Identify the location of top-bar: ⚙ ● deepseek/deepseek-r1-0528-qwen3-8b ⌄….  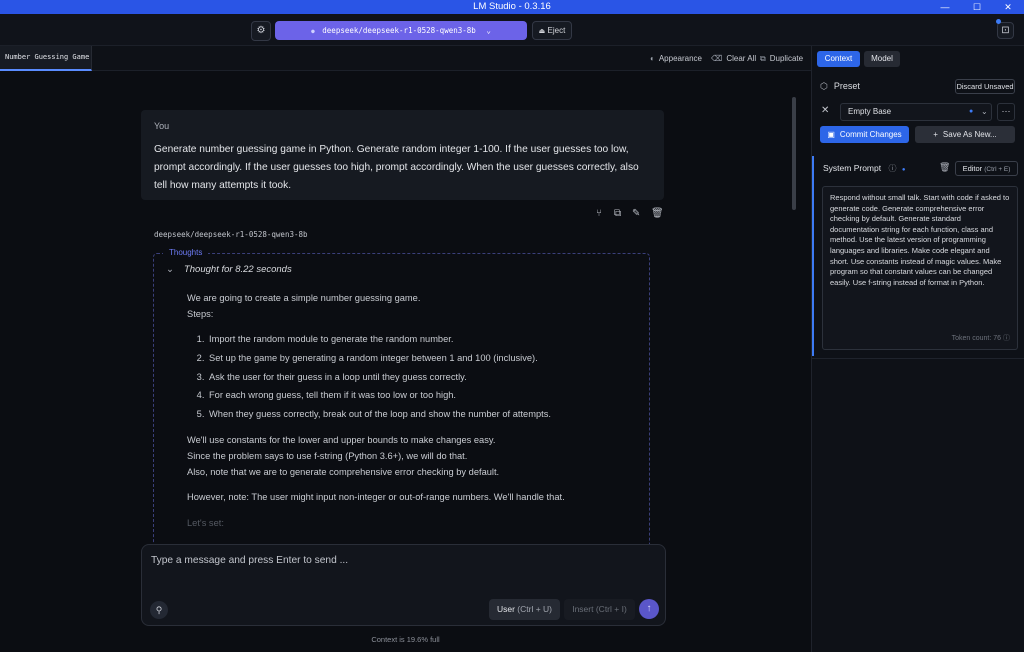
(512, 30).